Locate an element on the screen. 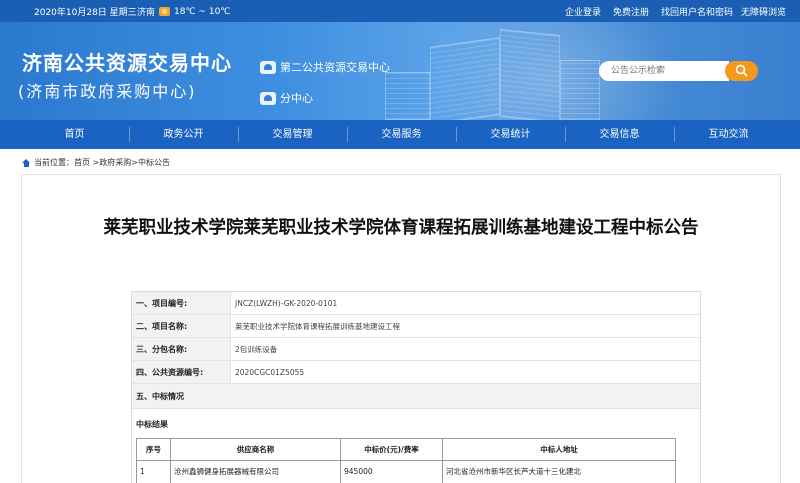 Image resolution: width=800 pixels, height=483 pixels. account-links: 企业登录 免费注册 找回用户名和密码 is located at coordinates (649, 11).